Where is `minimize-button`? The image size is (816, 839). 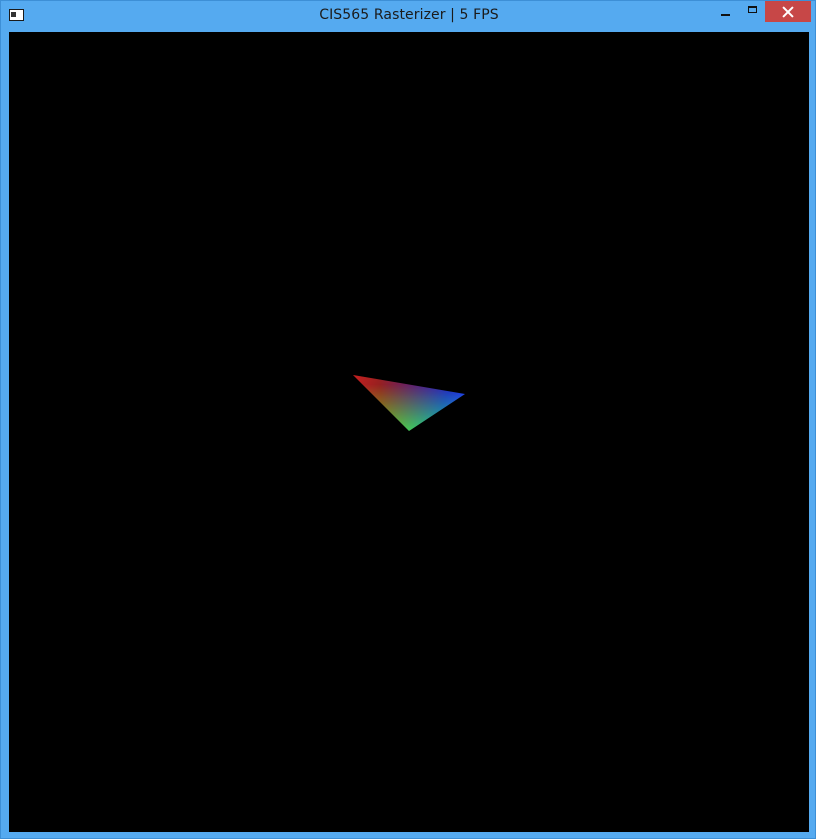
minimize-button is located at coordinates (725, 11).